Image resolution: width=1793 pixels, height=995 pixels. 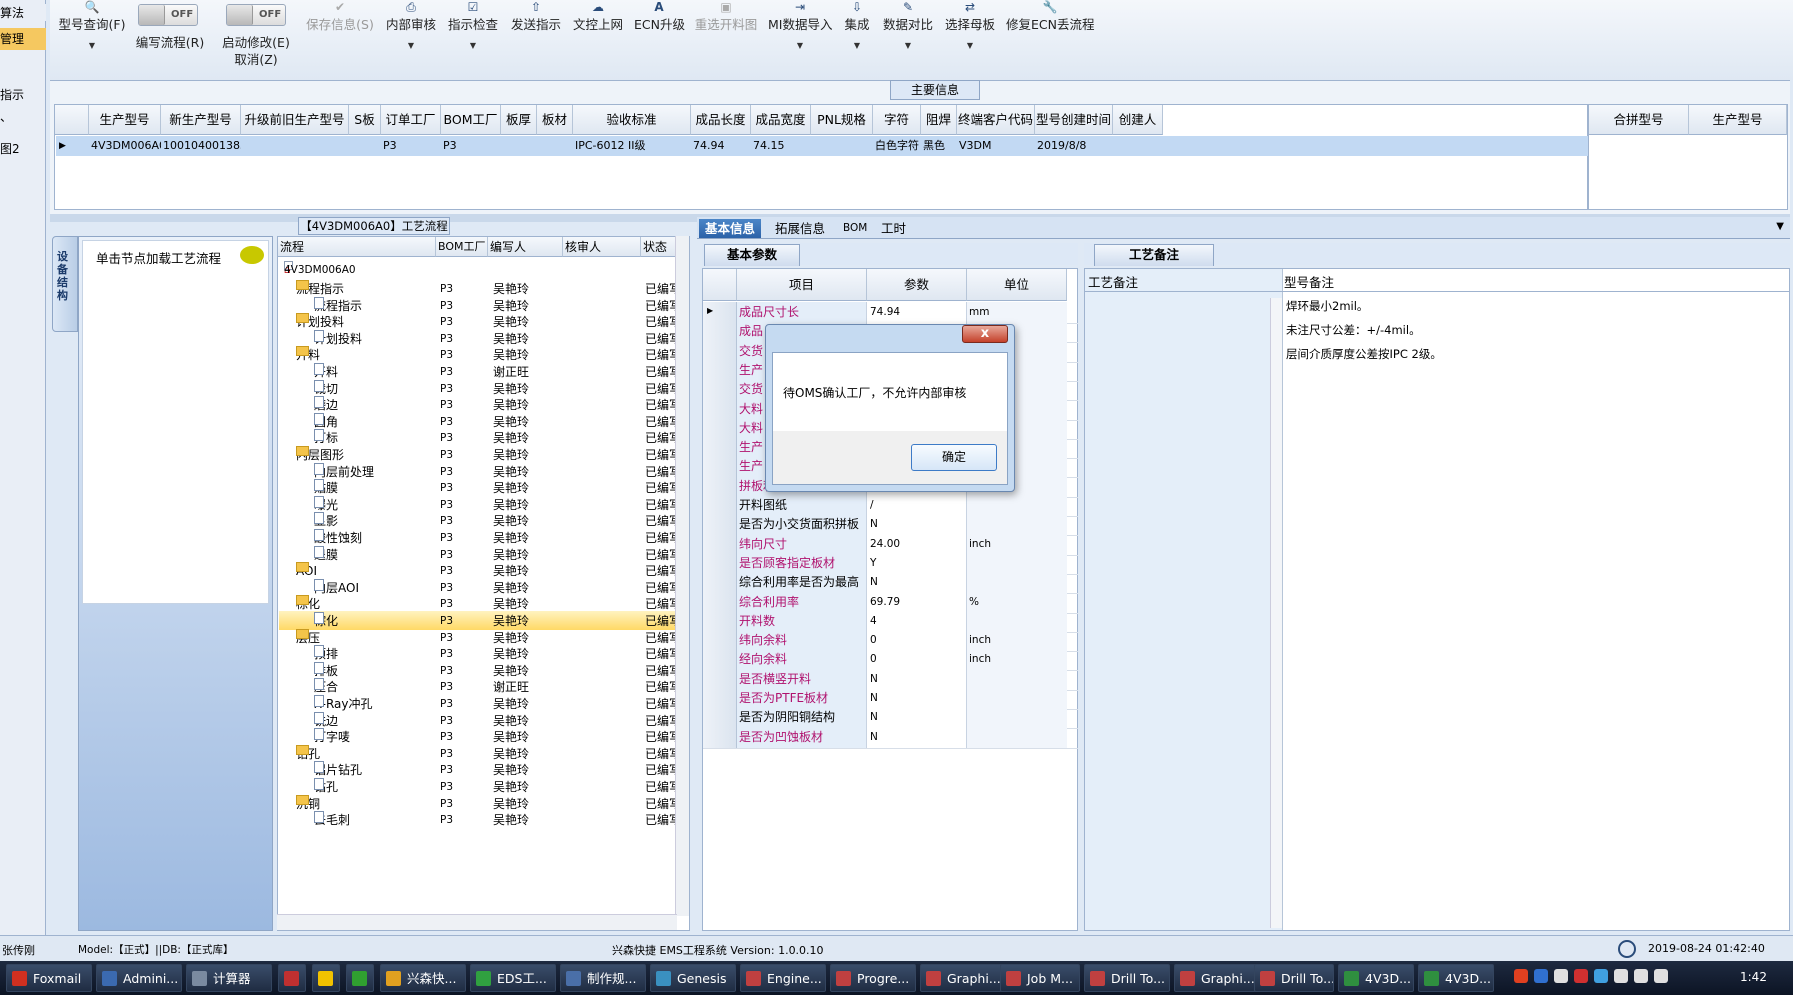 I want to click on tree-row: 去毛刺P3吴艳玲已编写, so click(x=477, y=820).